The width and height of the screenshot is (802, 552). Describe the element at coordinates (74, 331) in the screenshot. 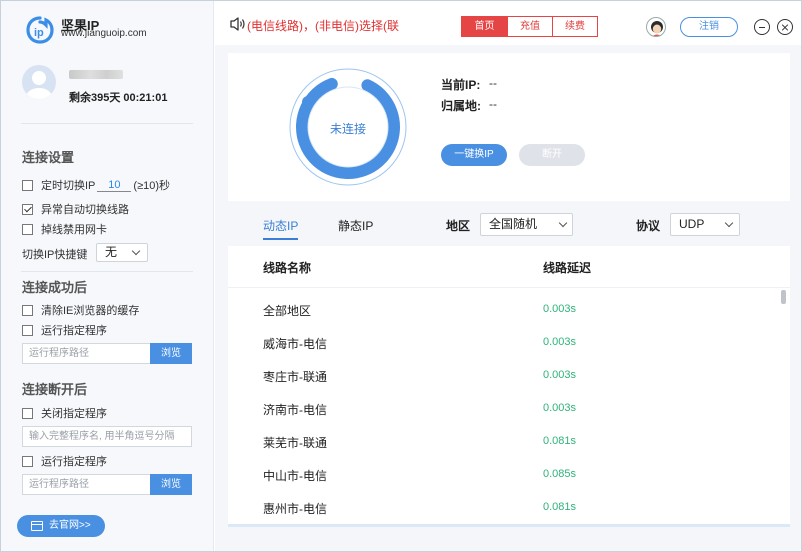

I see `run-program-label: 运行指定程序` at that location.